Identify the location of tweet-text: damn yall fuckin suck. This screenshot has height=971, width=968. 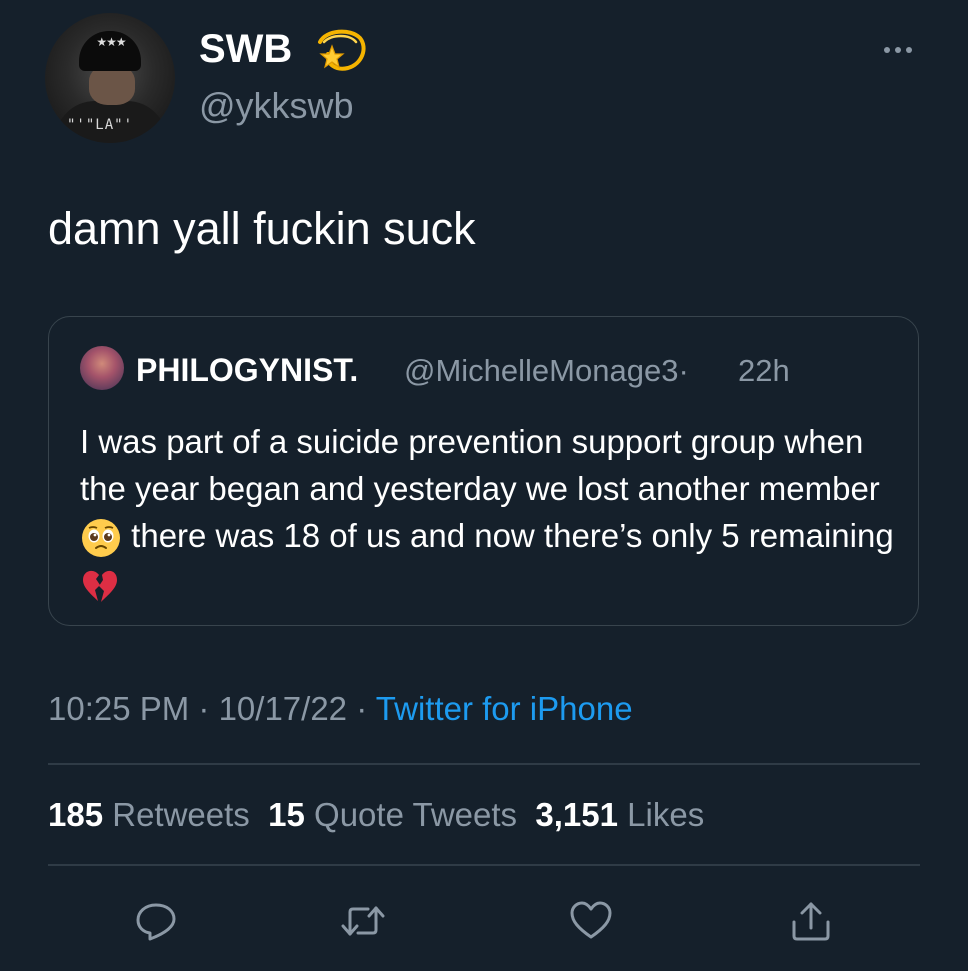
(262, 228).